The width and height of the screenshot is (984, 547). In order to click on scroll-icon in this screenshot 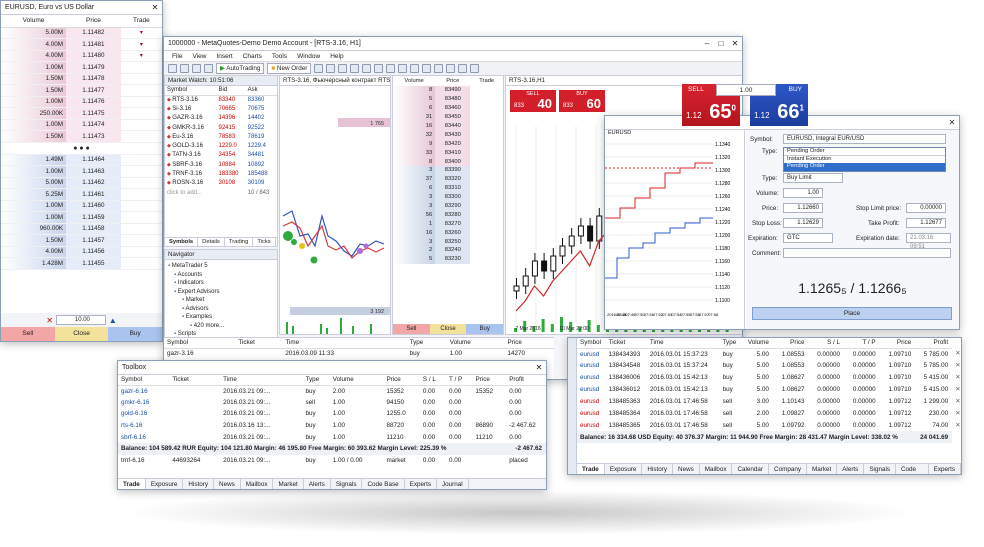, I will do `click(391, 68)`.